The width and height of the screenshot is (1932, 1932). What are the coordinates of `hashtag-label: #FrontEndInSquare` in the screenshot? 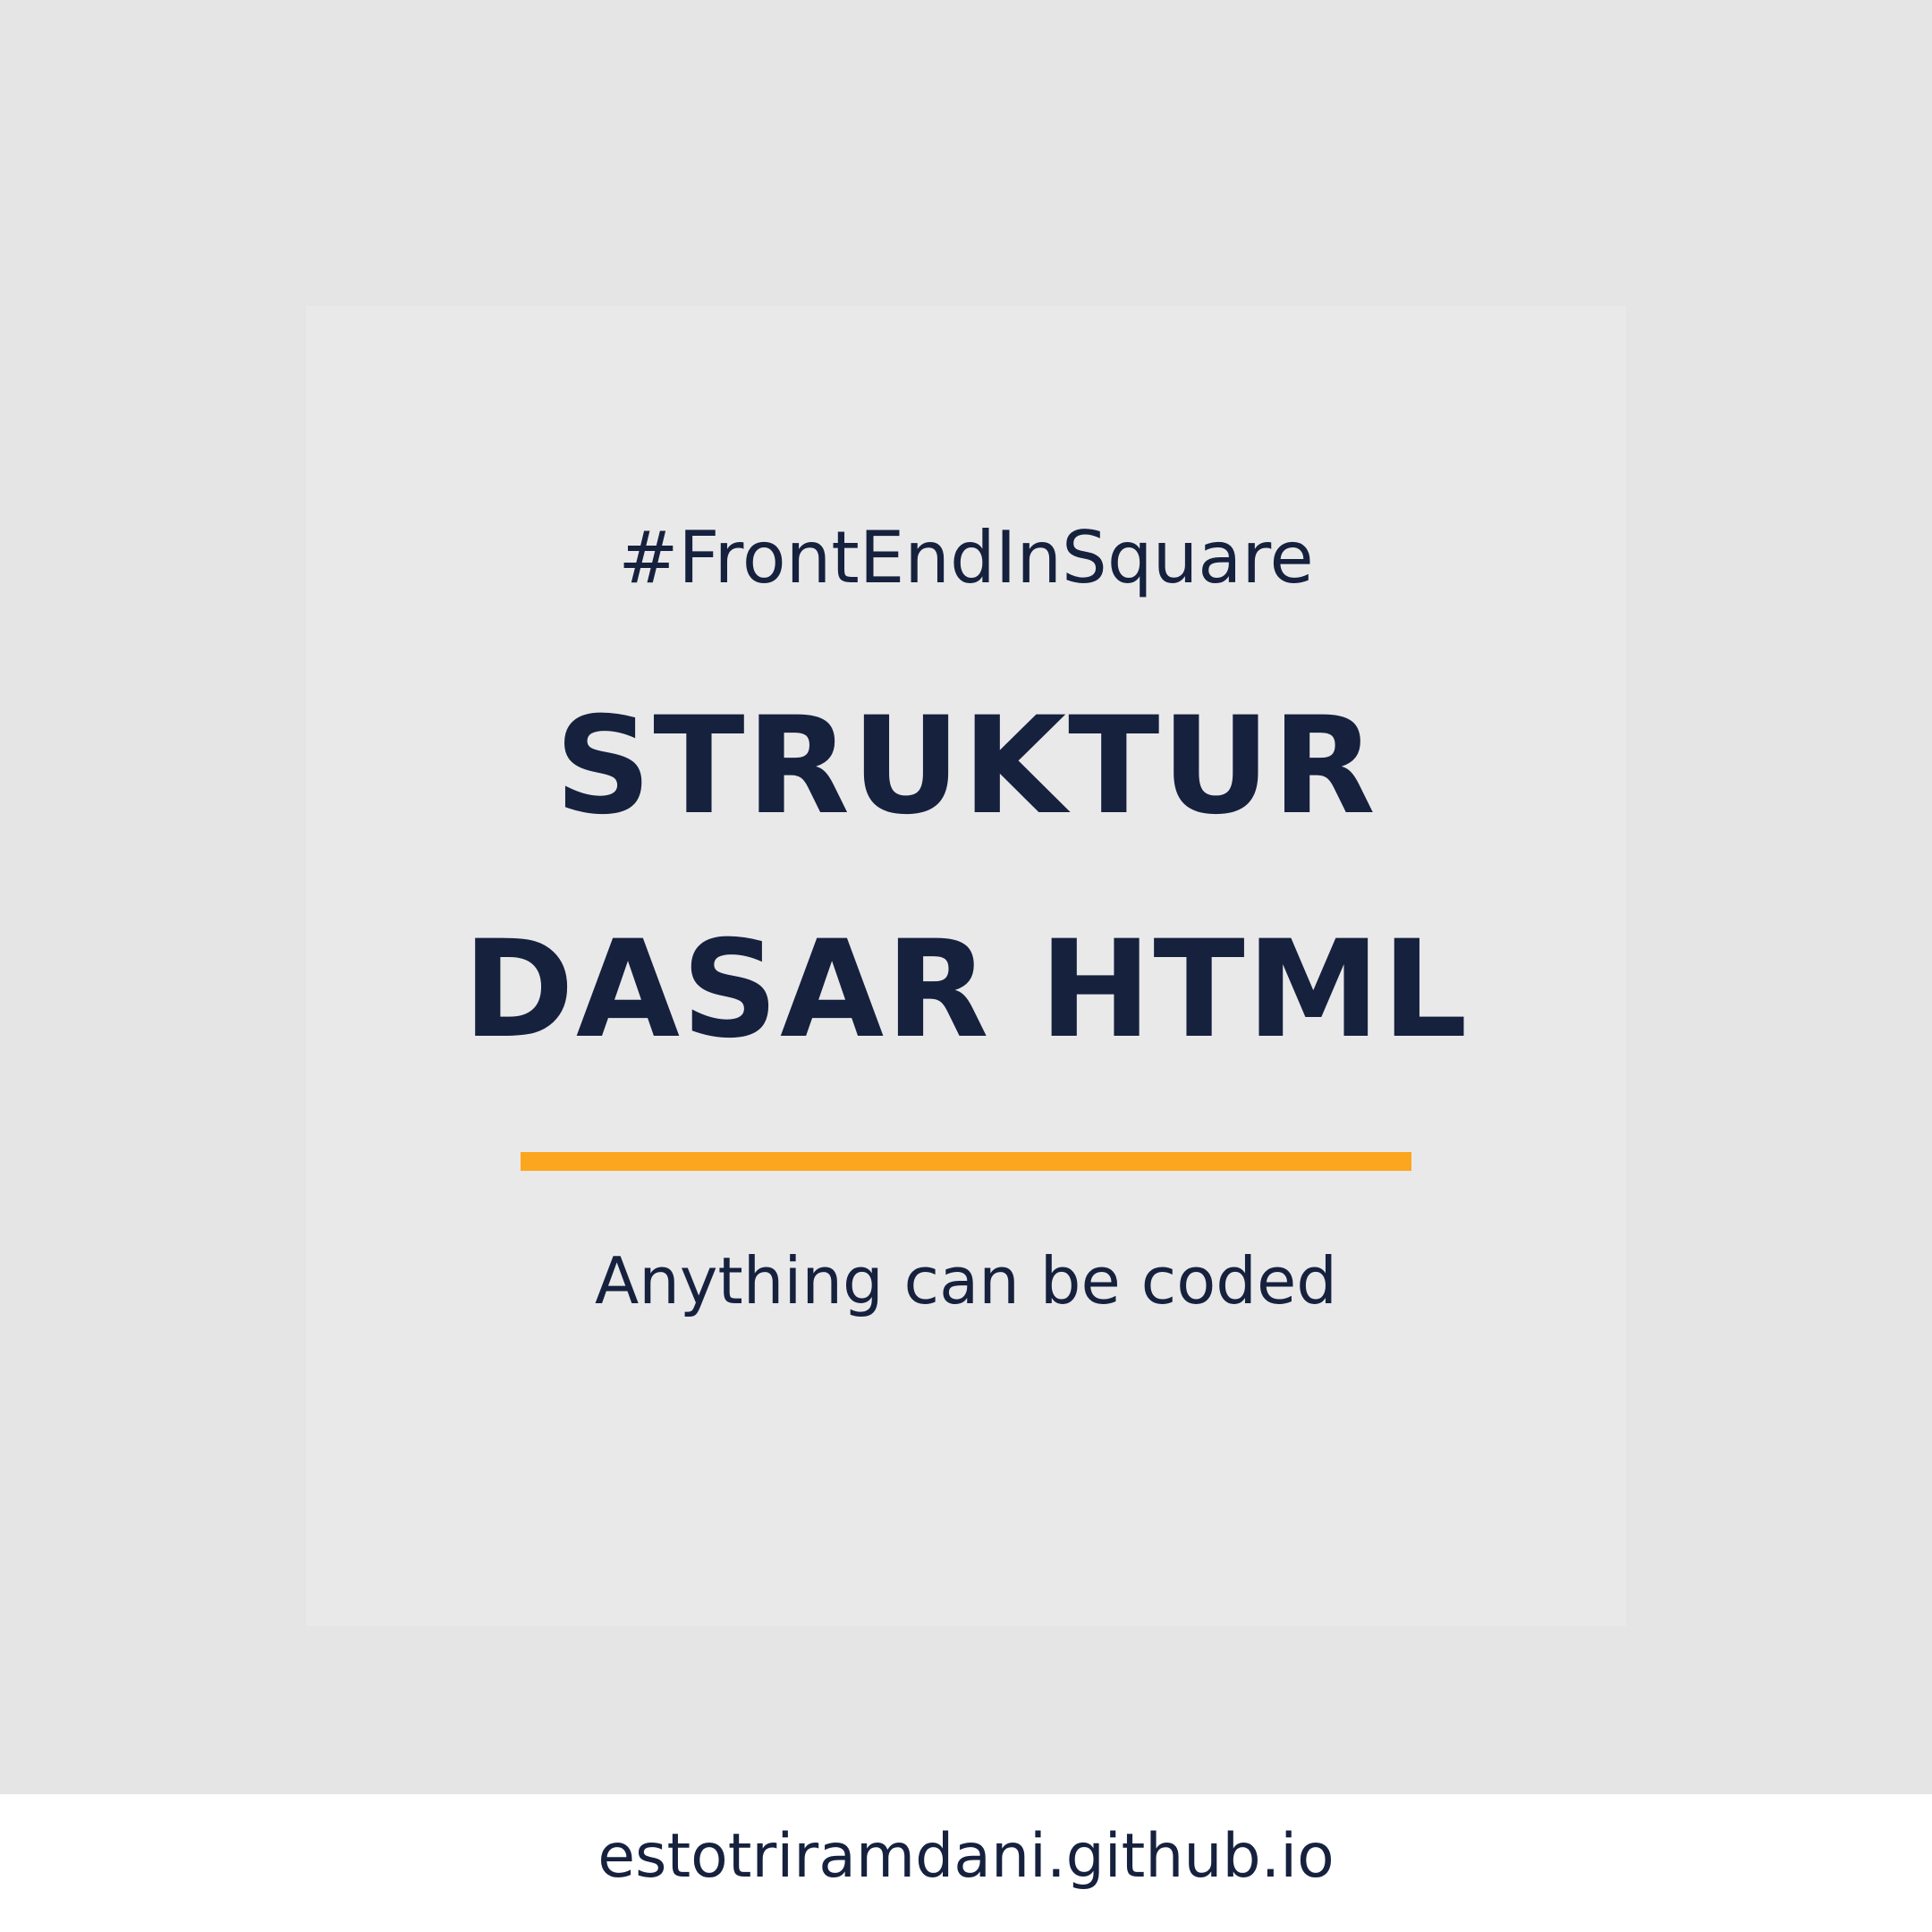 It's located at (966, 557).